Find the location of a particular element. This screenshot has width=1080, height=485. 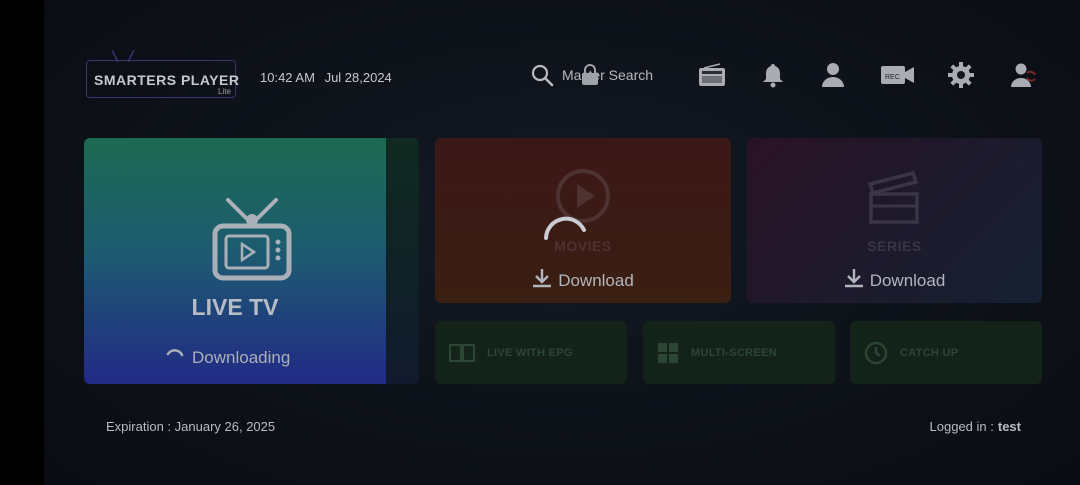

switch-user-icon is located at coordinates (1023, 75).